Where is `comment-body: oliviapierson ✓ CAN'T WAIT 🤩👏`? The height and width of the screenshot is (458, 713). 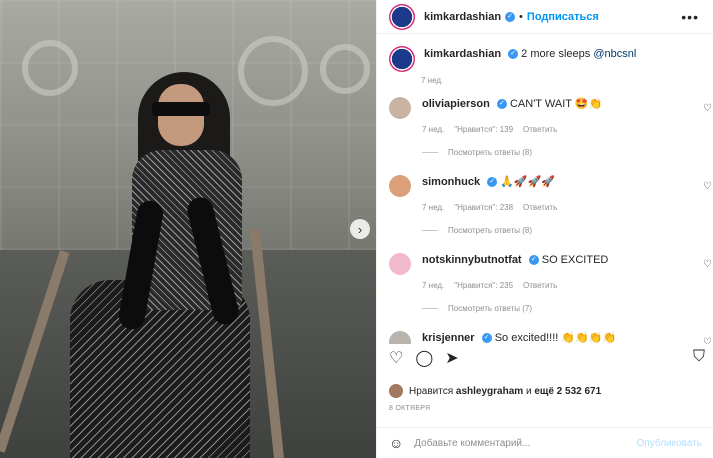
comment-body: oliviapierson ✓ CAN'T WAIT 🤩👏 is located at coordinates (512, 104).